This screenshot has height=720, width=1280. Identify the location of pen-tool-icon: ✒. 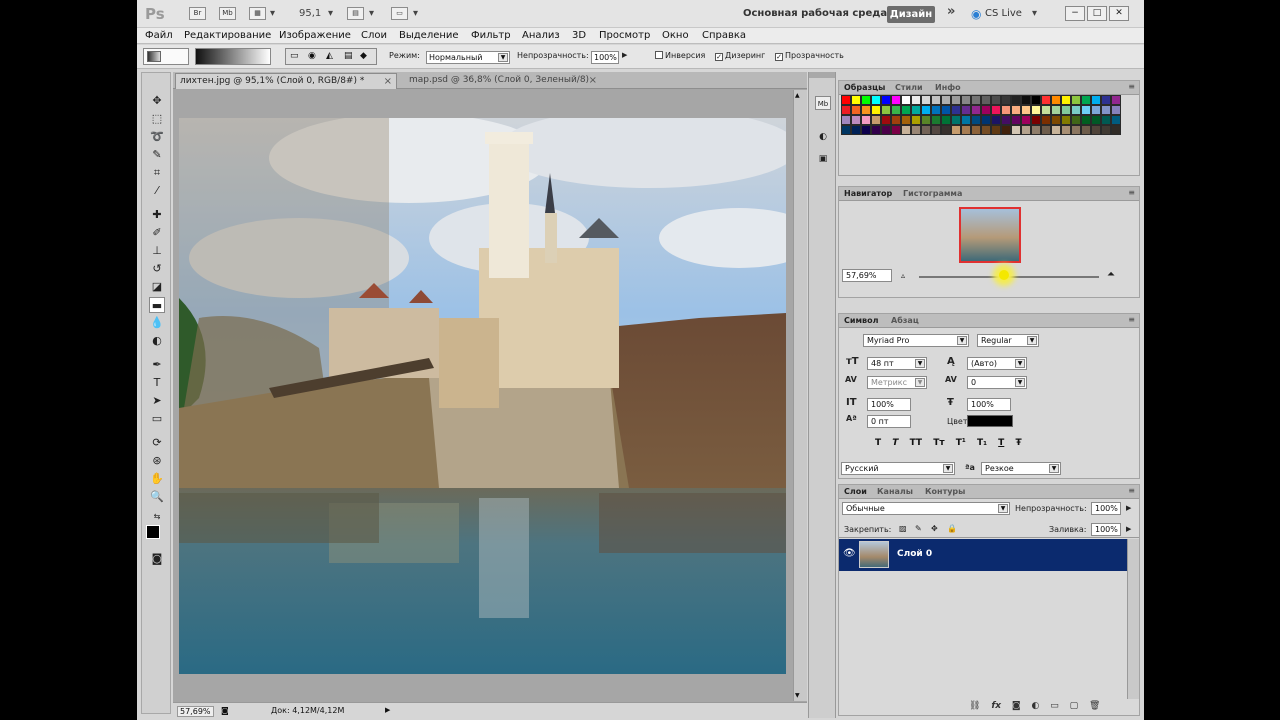
(157, 365).